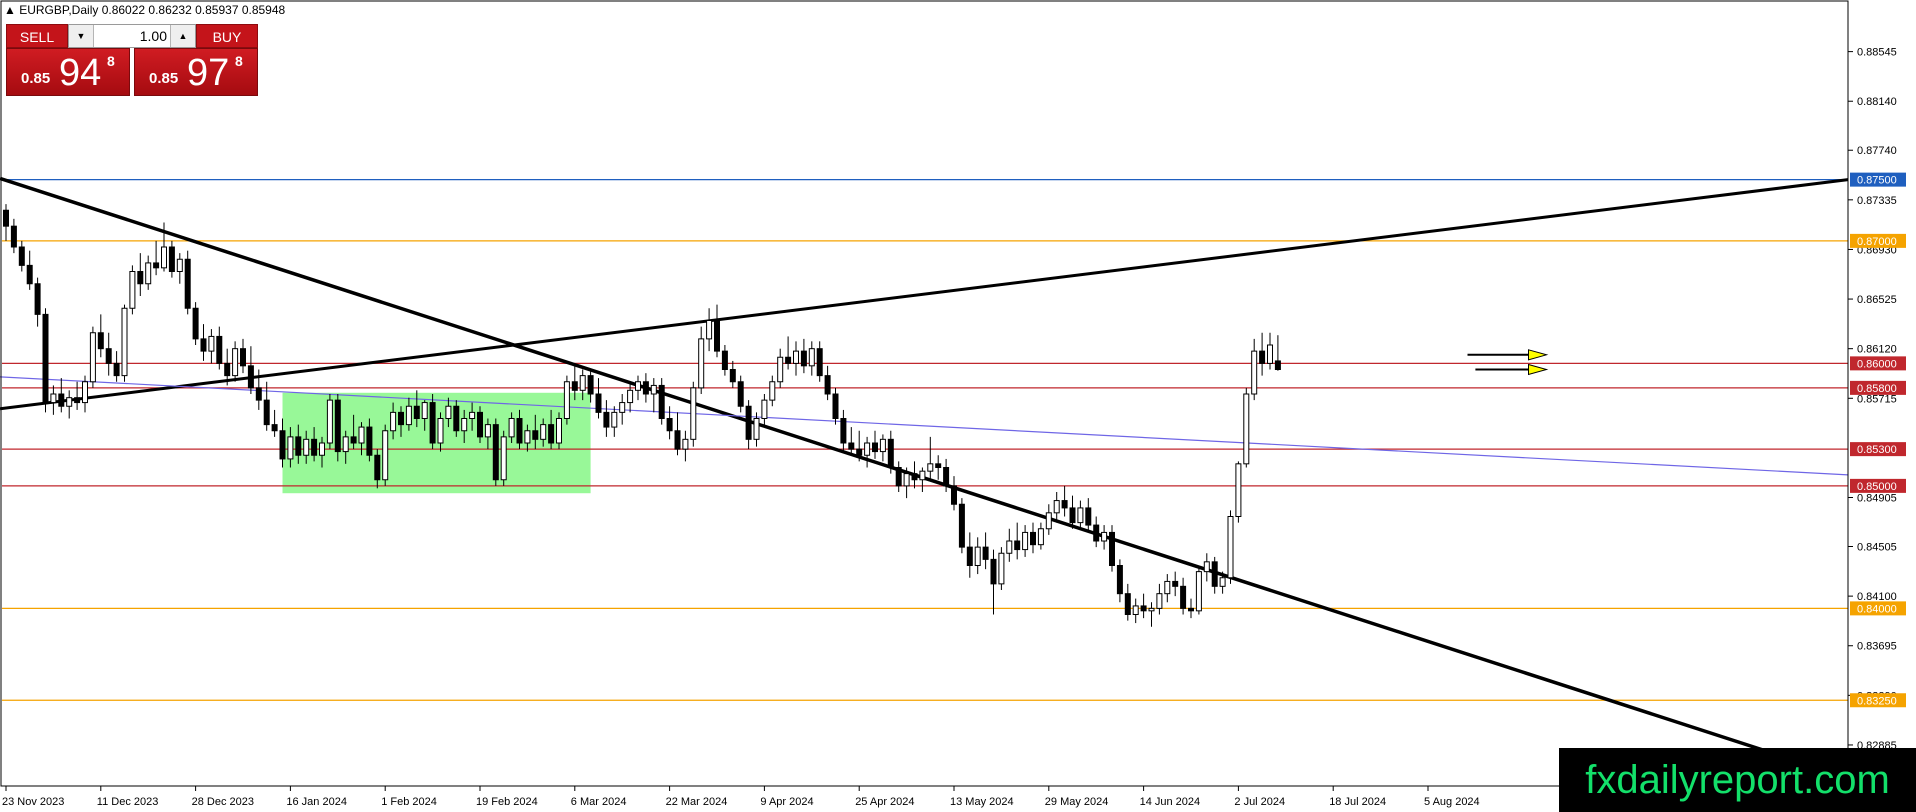  I want to click on lot-size-input: 1.00, so click(131, 36).